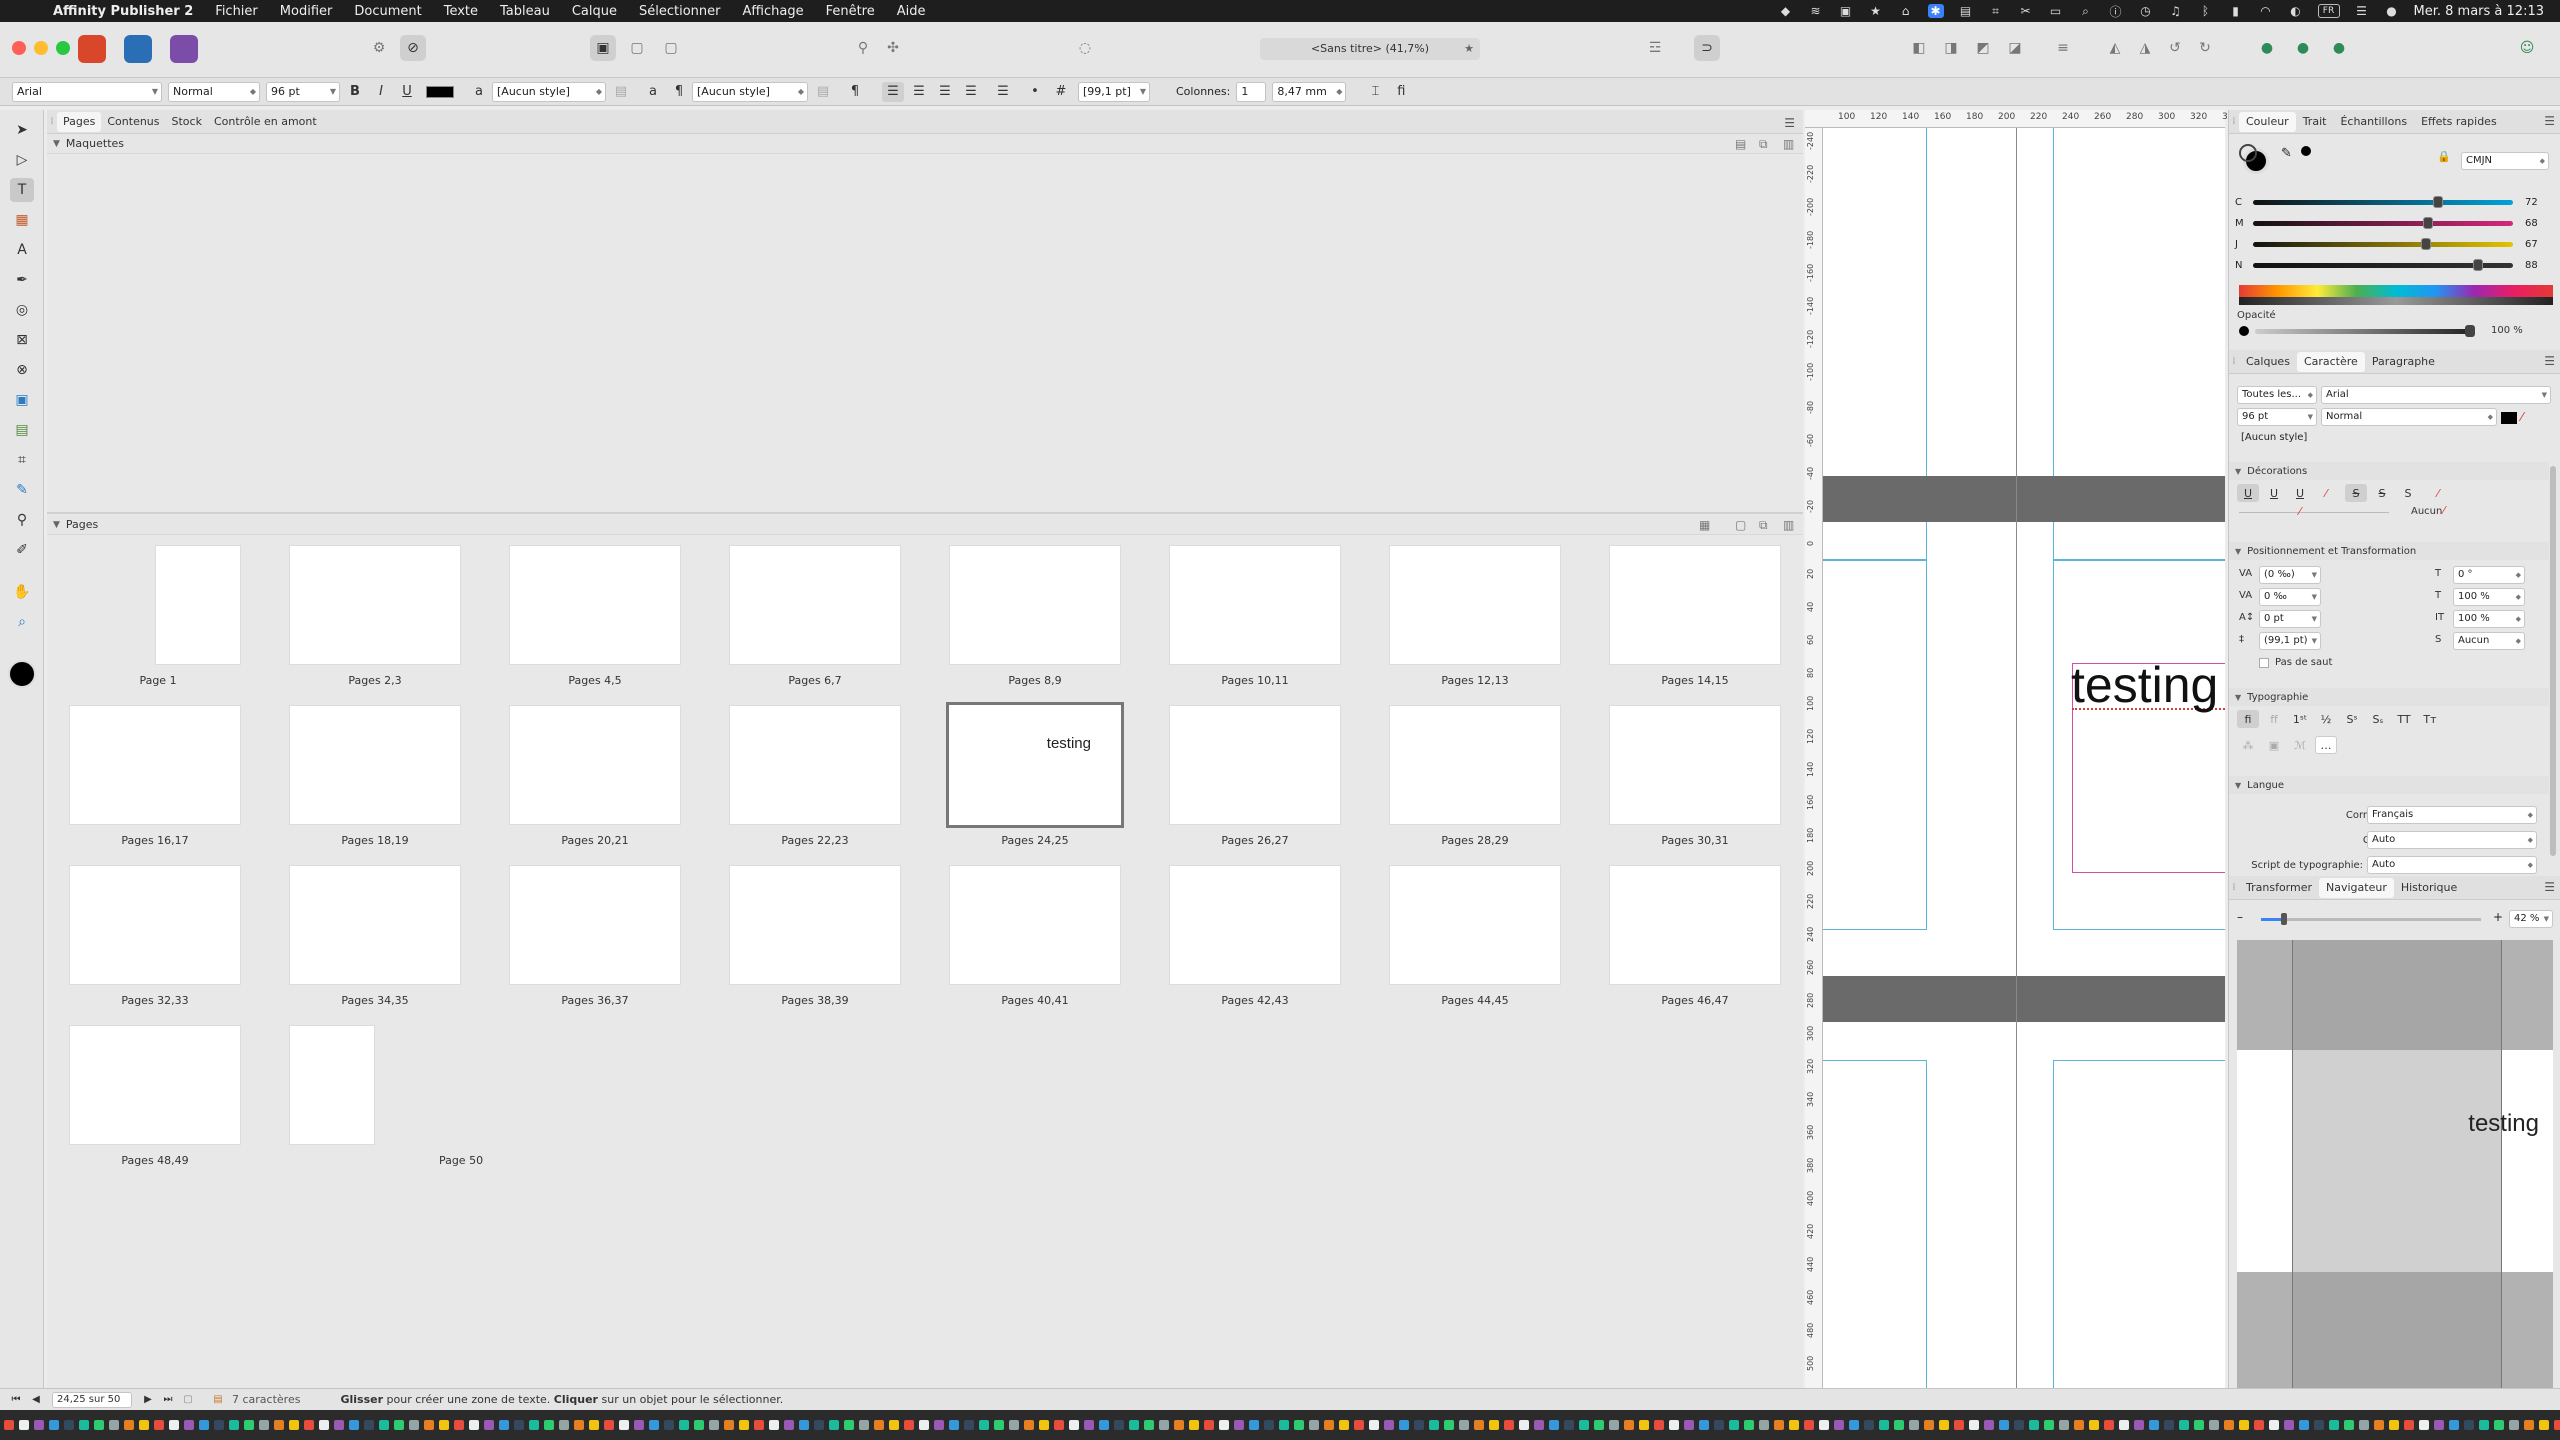 The width and height of the screenshot is (2560, 1440). Describe the element at coordinates (2277, 417) in the screenshot. I see `char-size-field: 96 pt ▼` at that location.